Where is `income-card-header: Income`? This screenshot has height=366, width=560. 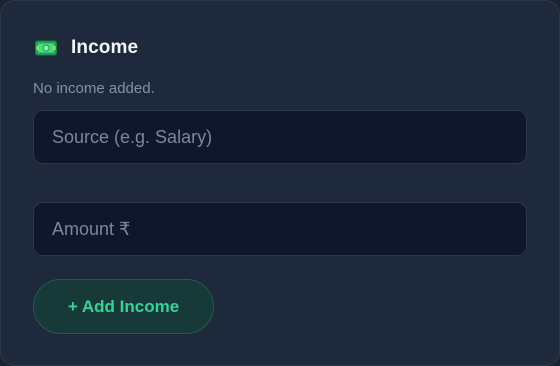
income-card-header: Income is located at coordinates (86, 48).